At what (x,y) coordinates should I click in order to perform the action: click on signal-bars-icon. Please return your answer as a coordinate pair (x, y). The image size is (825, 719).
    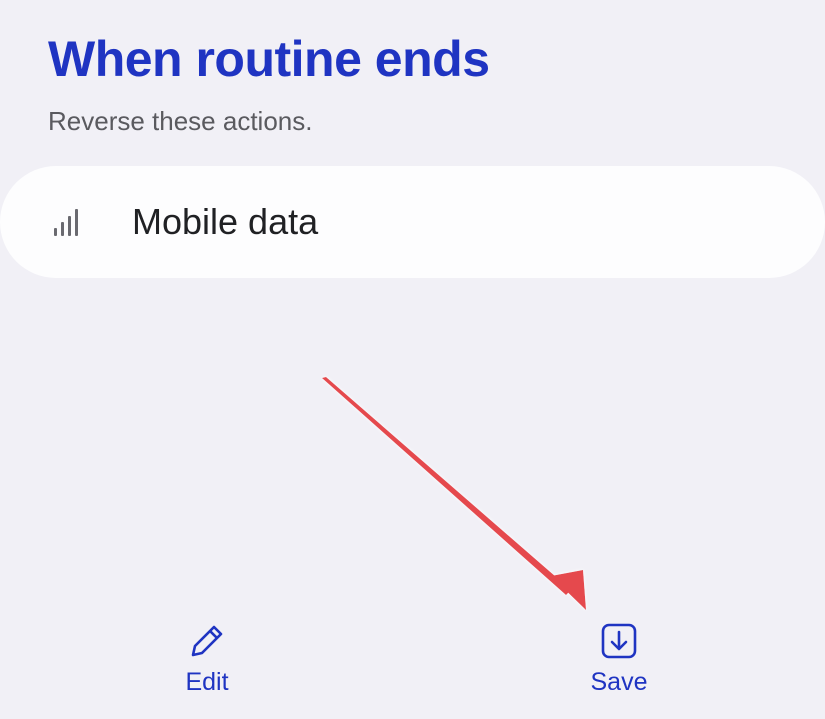
    Looking at the image, I should click on (69, 222).